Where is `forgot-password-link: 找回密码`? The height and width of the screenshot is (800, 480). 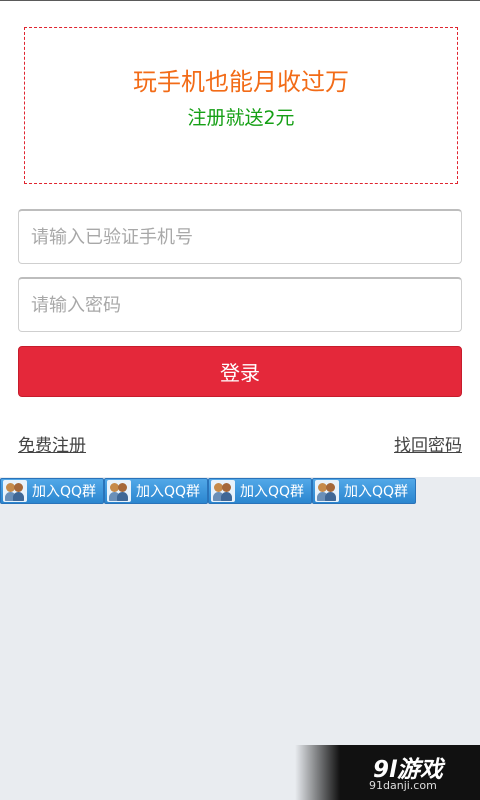
forgot-password-link: 找回密码 is located at coordinates (428, 446).